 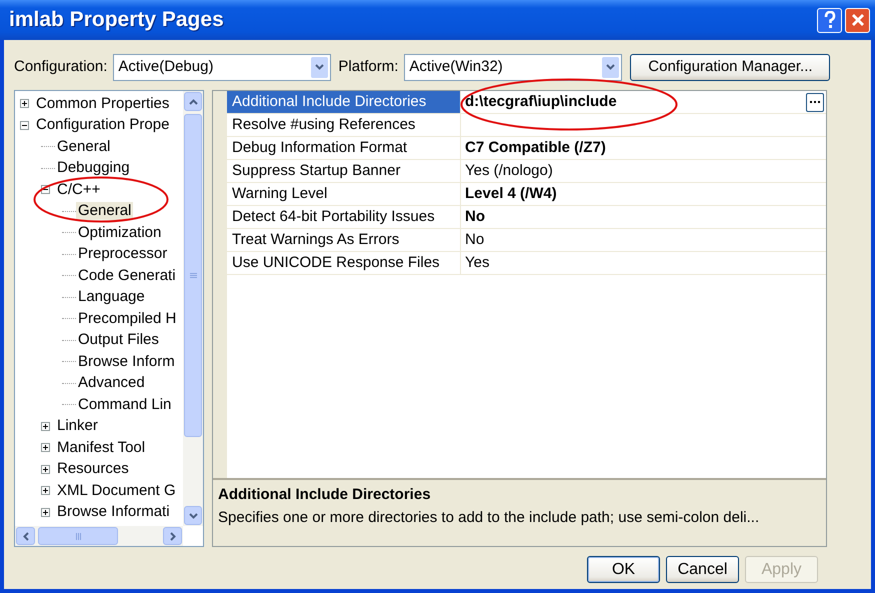 I want to click on property-row: Additional Include Directories d:\tecgraf\iup\include, so click(x=526, y=102).